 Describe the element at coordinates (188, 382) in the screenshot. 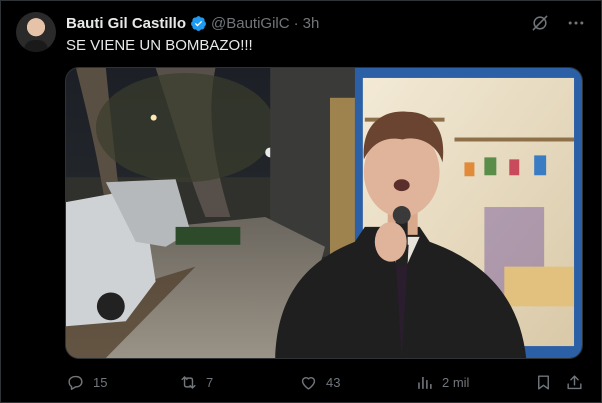

I see `retweet-icon` at that location.